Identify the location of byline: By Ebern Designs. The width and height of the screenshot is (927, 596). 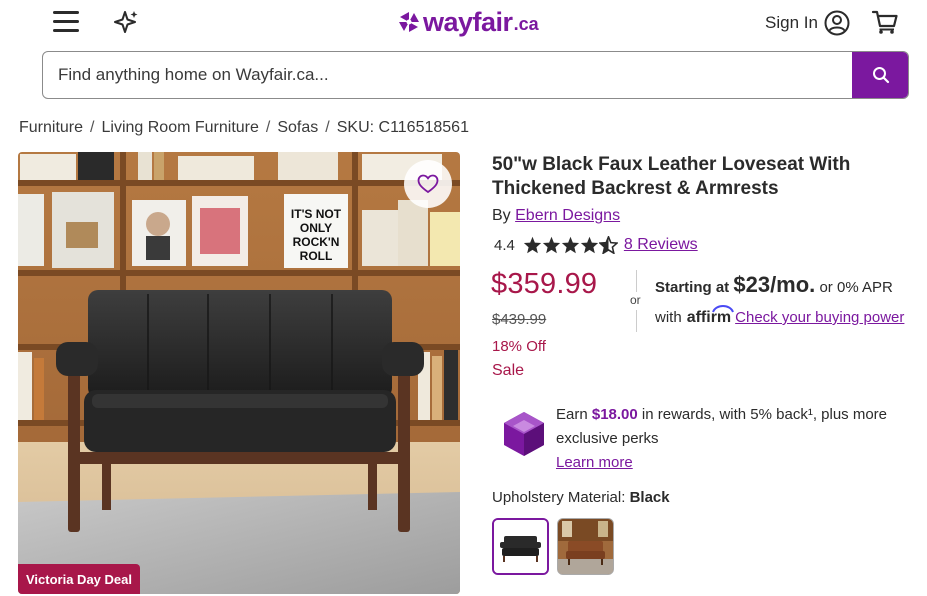
(556, 216).